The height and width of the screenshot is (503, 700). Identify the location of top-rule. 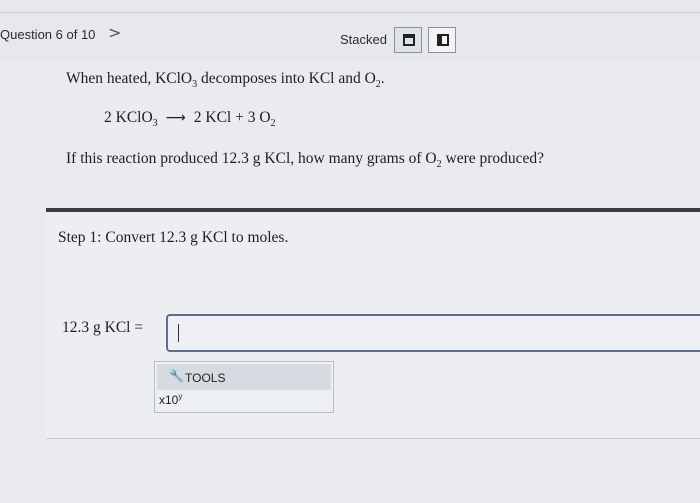
(350, 12).